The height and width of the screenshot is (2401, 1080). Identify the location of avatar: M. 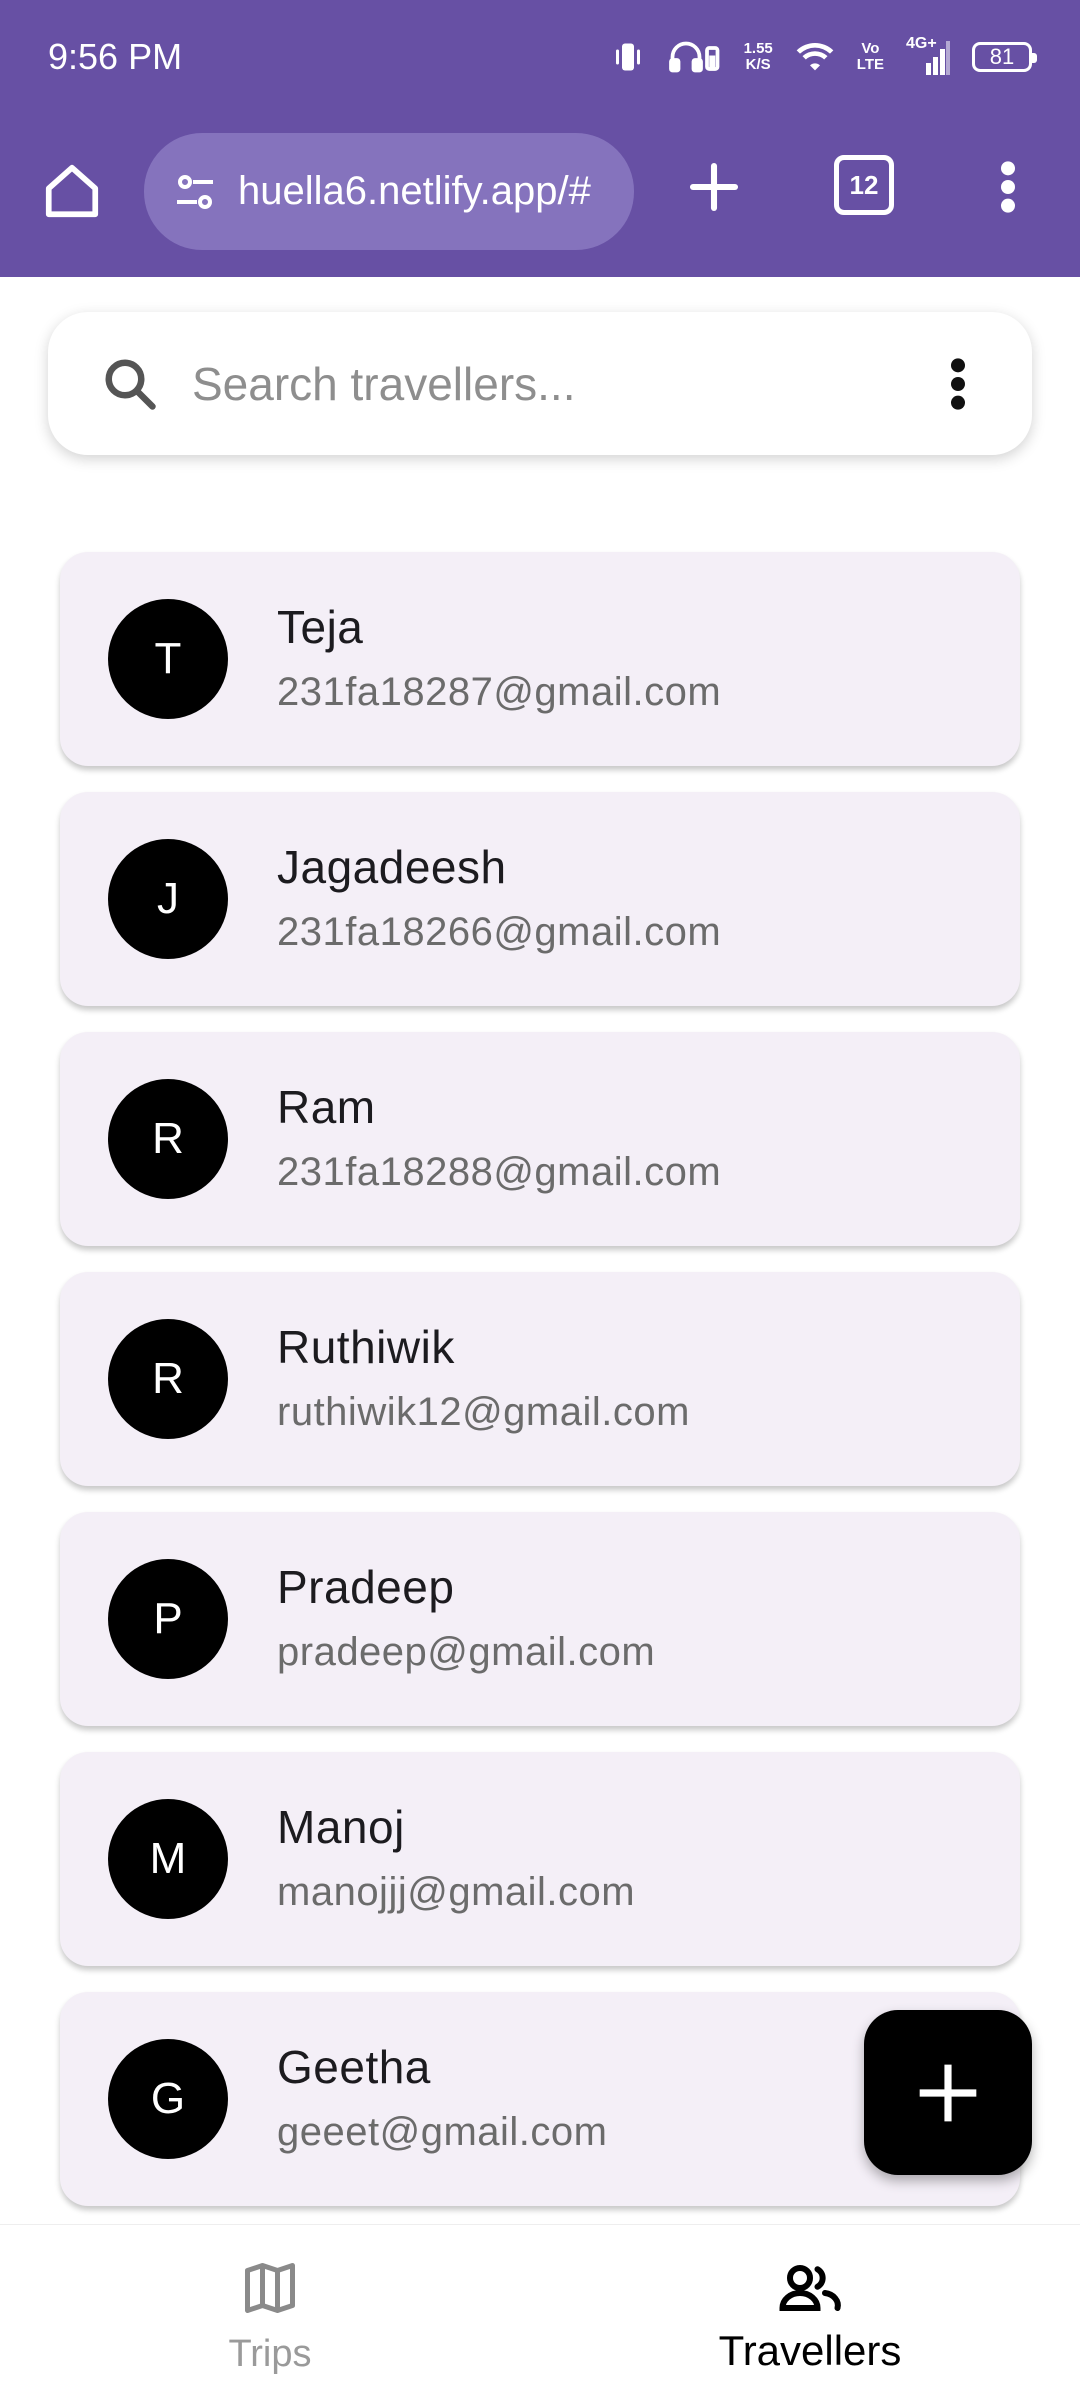
(168, 1859).